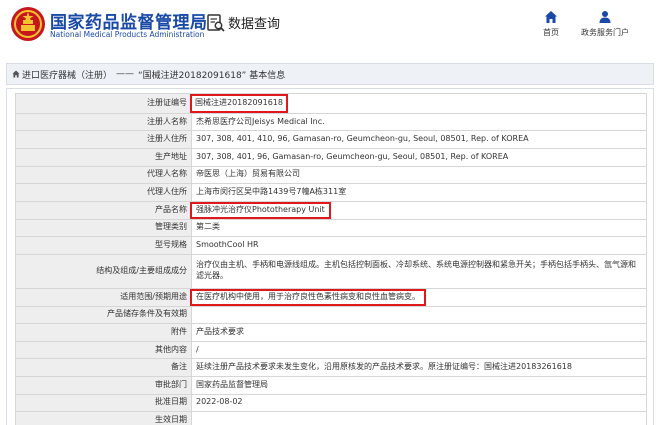 The width and height of the screenshot is (660, 425). Describe the element at coordinates (419, 228) in the screenshot. I see `row-value: 第二类` at that location.